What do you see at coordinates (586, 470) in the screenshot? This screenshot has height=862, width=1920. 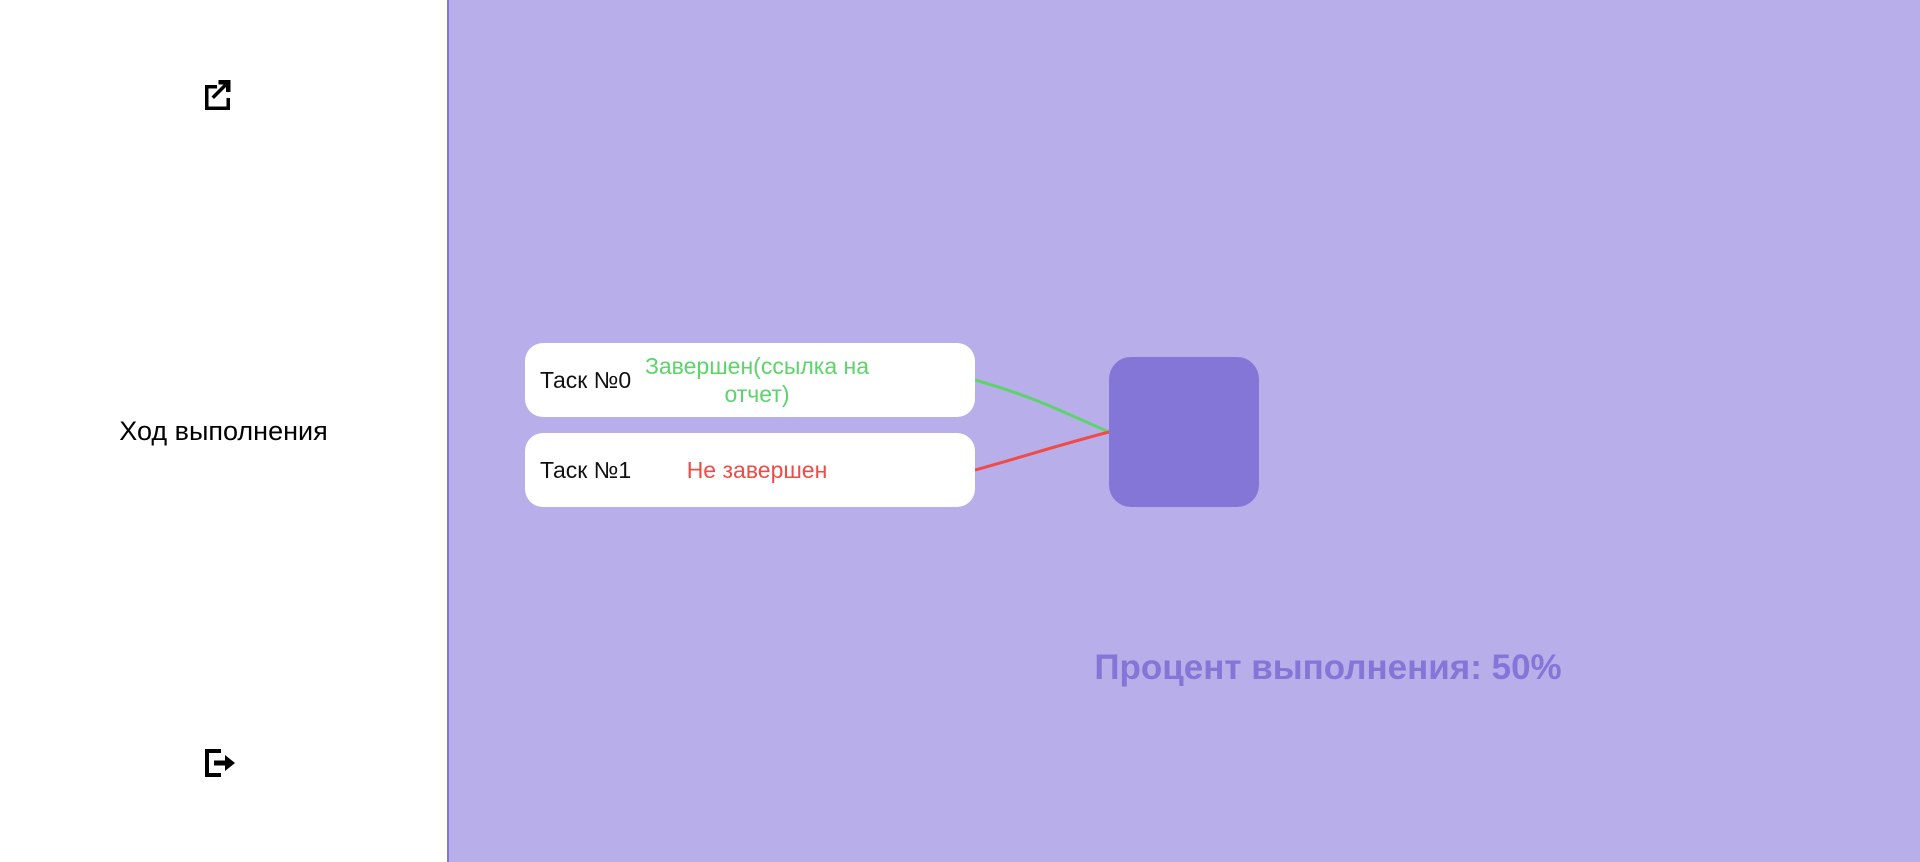 I see `task-name: Таск №1` at bounding box center [586, 470].